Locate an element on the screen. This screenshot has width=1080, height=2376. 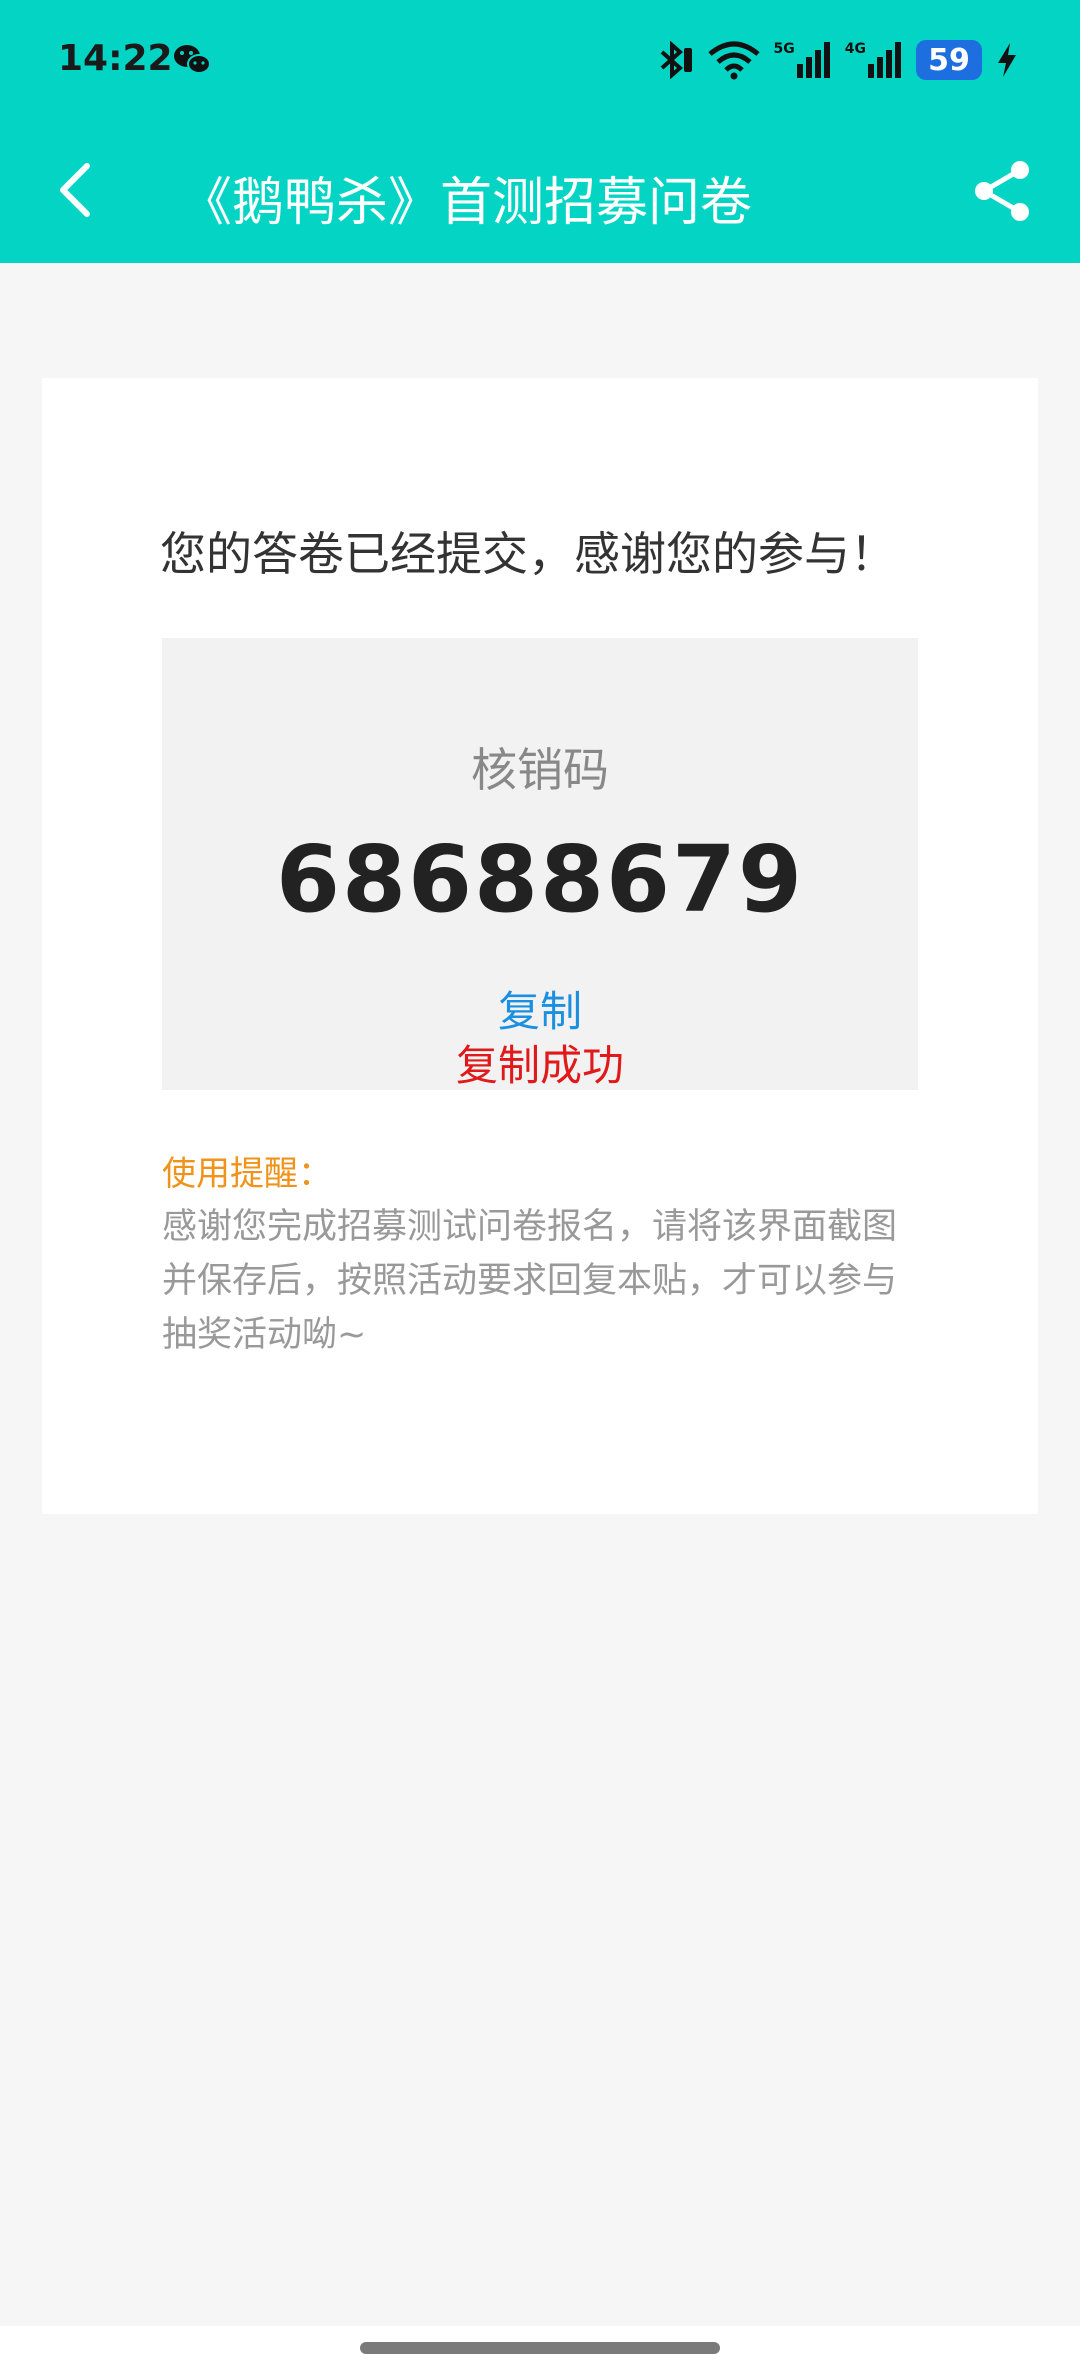
share-icon is located at coordinates (1003, 191).